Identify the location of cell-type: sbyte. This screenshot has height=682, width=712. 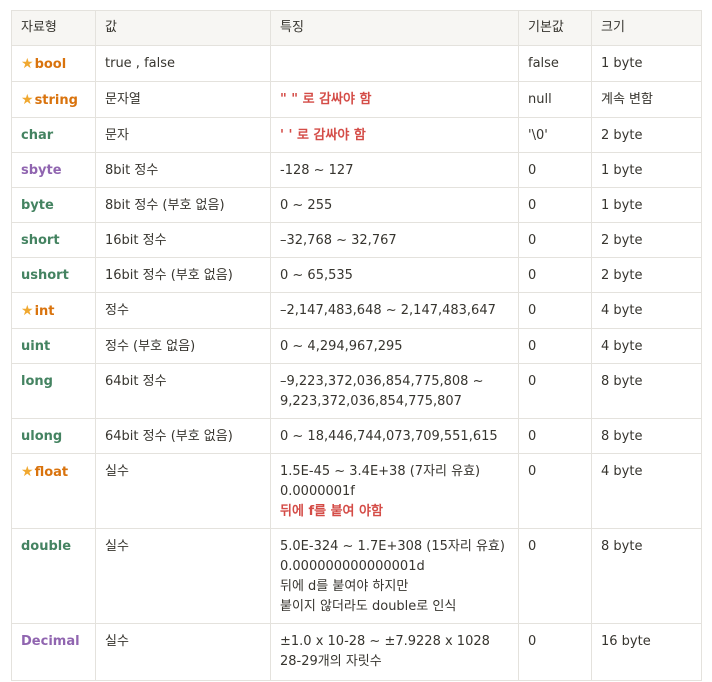
(53, 170).